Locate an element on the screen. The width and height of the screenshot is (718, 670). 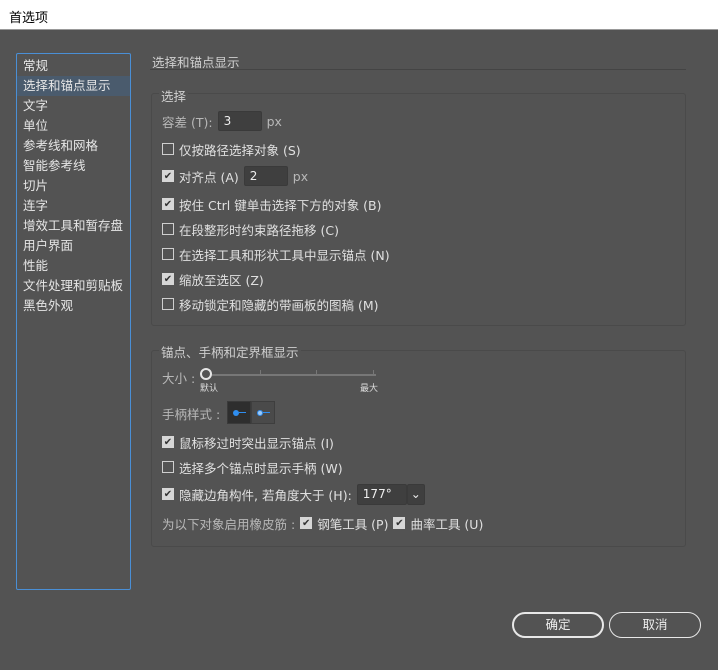
chevron-down-icon: ⌄ is located at coordinates (415, 494).